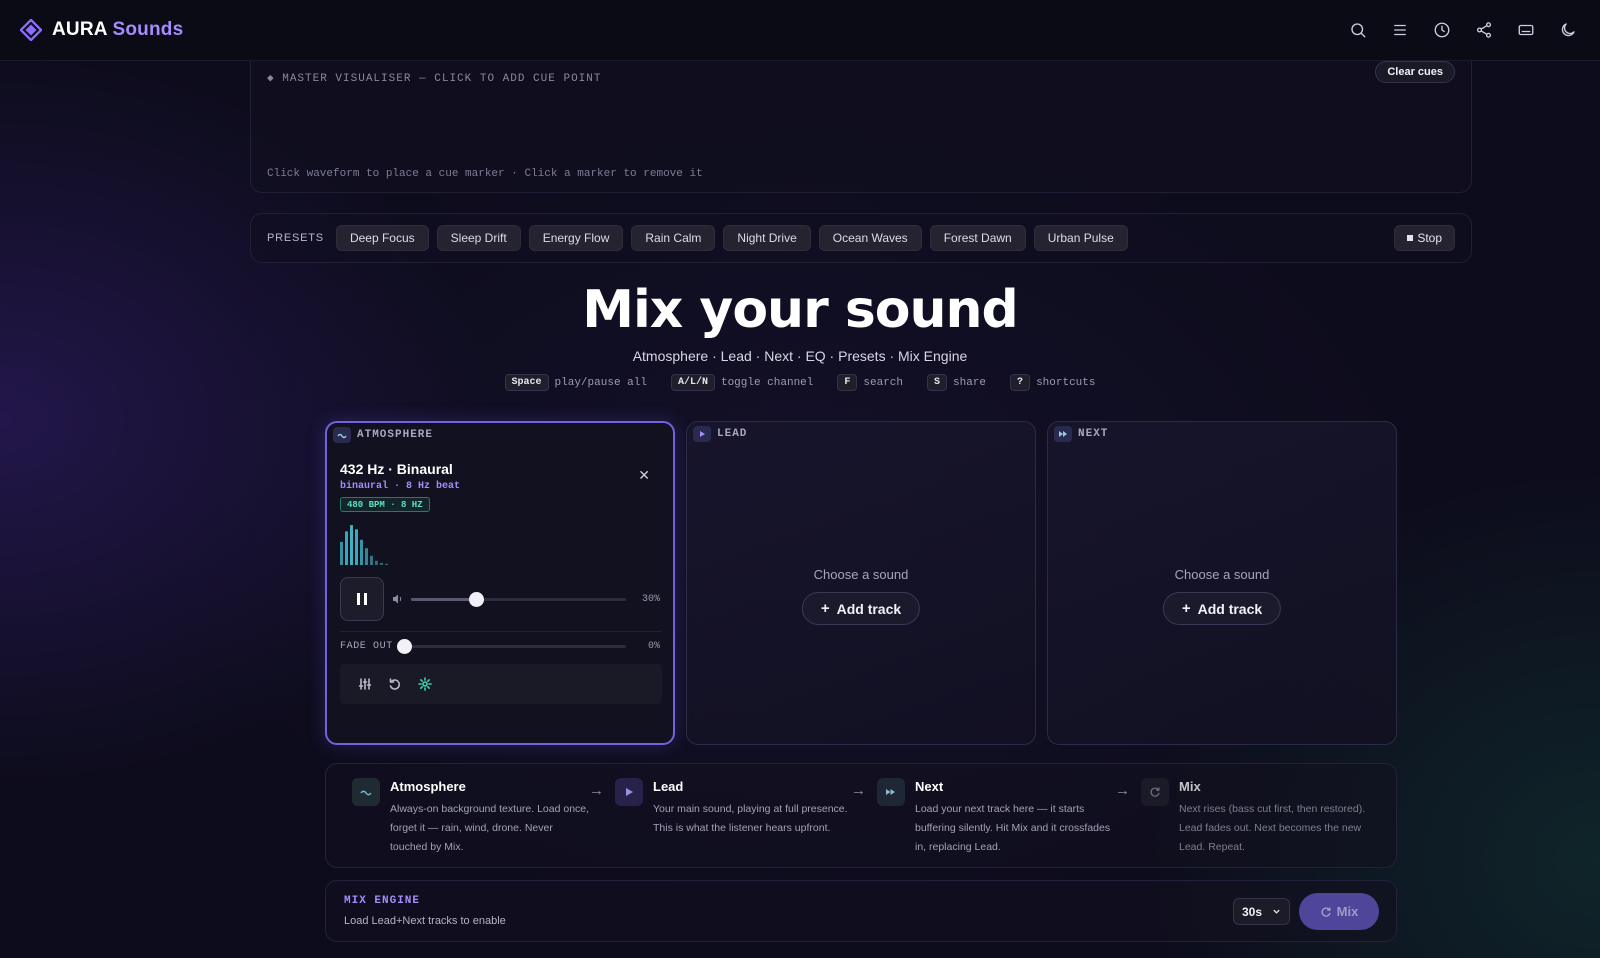 The image size is (1600, 958). What do you see at coordinates (883, 382) in the screenshot?
I see `shortcut-desc: search` at bounding box center [883, 382].